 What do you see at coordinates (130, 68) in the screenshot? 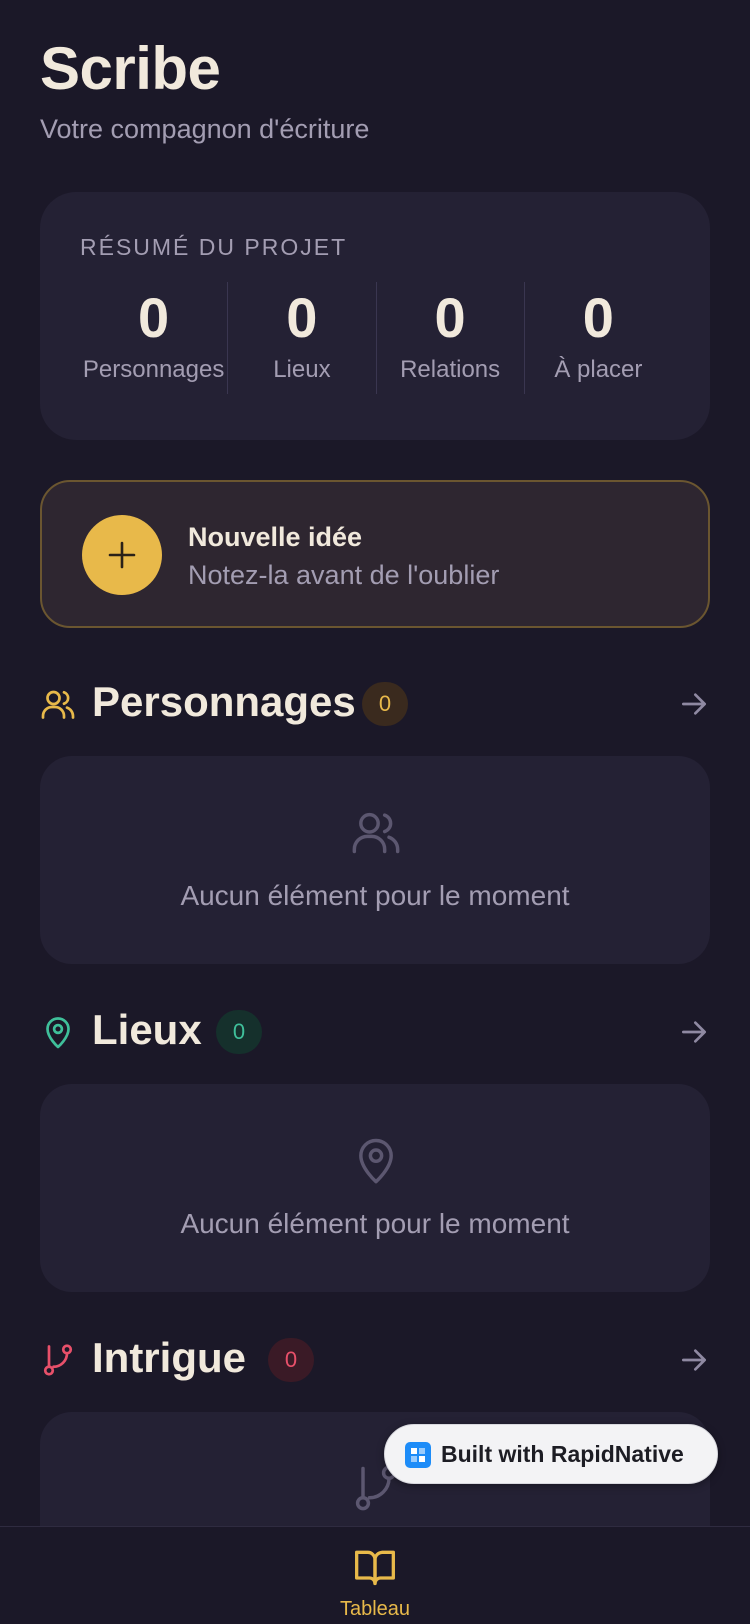
I see `app-title: Scribe` at bounding box center [130, 68].